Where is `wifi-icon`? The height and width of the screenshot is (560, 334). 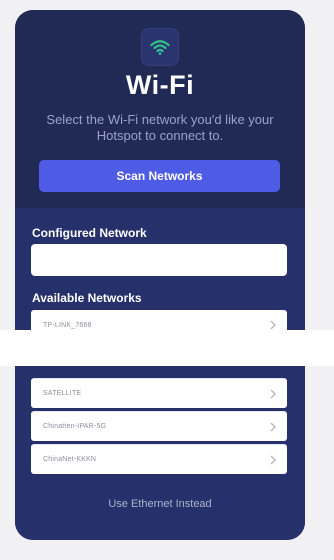 wifi-icon is located at coordinates (160, 47).